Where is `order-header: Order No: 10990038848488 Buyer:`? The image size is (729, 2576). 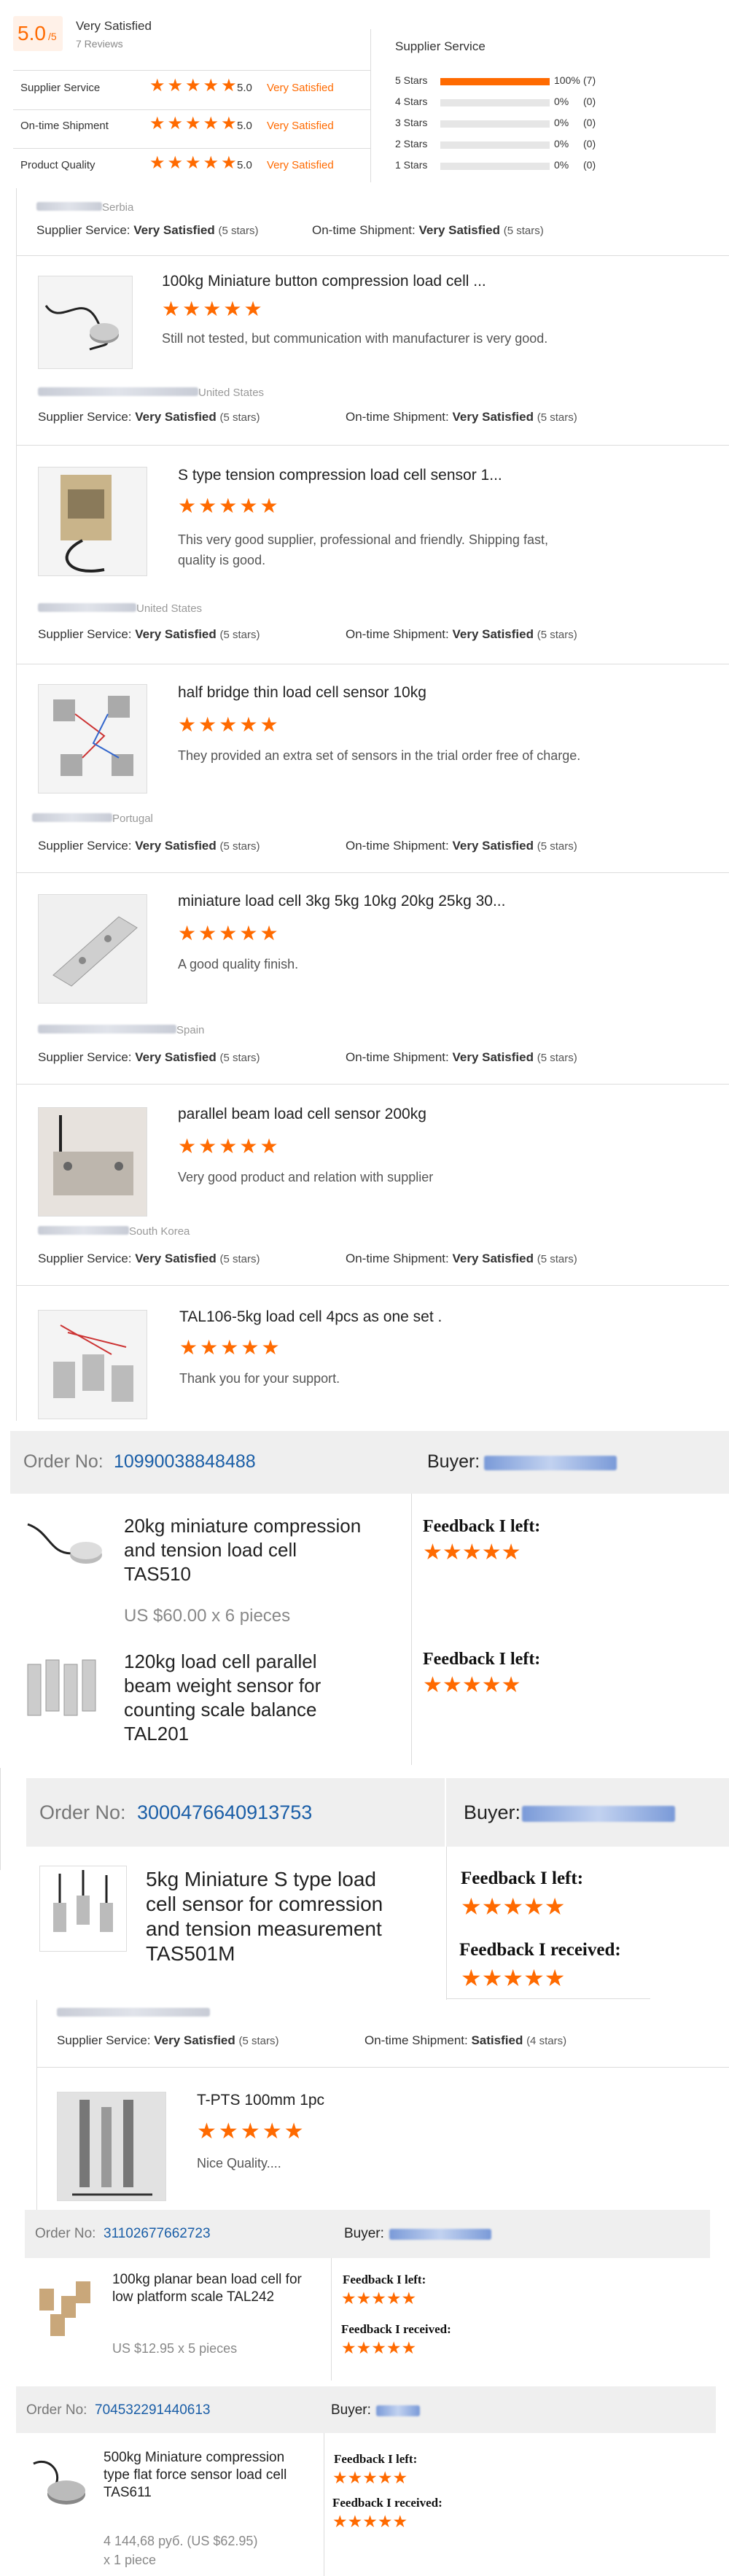 order-header: Order No: 10990038848488 Buyer: is located at coordinates (369, 1463).